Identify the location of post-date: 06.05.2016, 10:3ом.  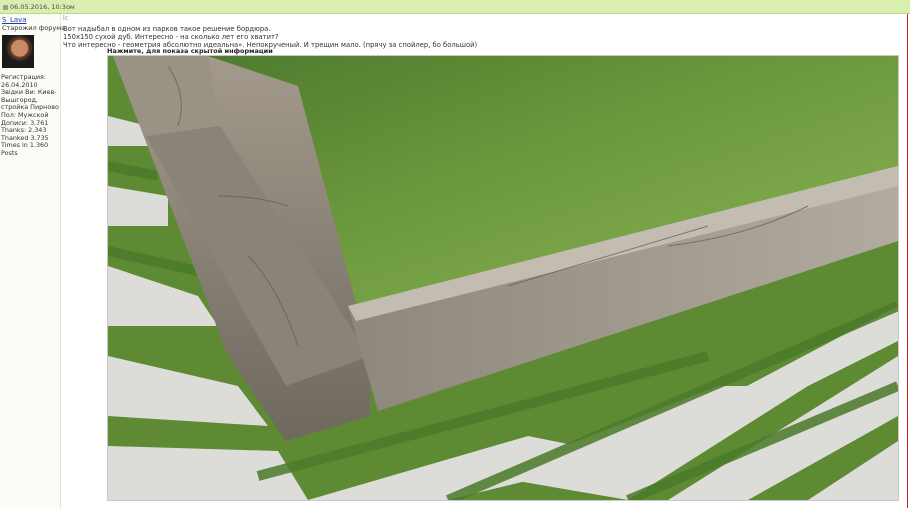
(39, 7).